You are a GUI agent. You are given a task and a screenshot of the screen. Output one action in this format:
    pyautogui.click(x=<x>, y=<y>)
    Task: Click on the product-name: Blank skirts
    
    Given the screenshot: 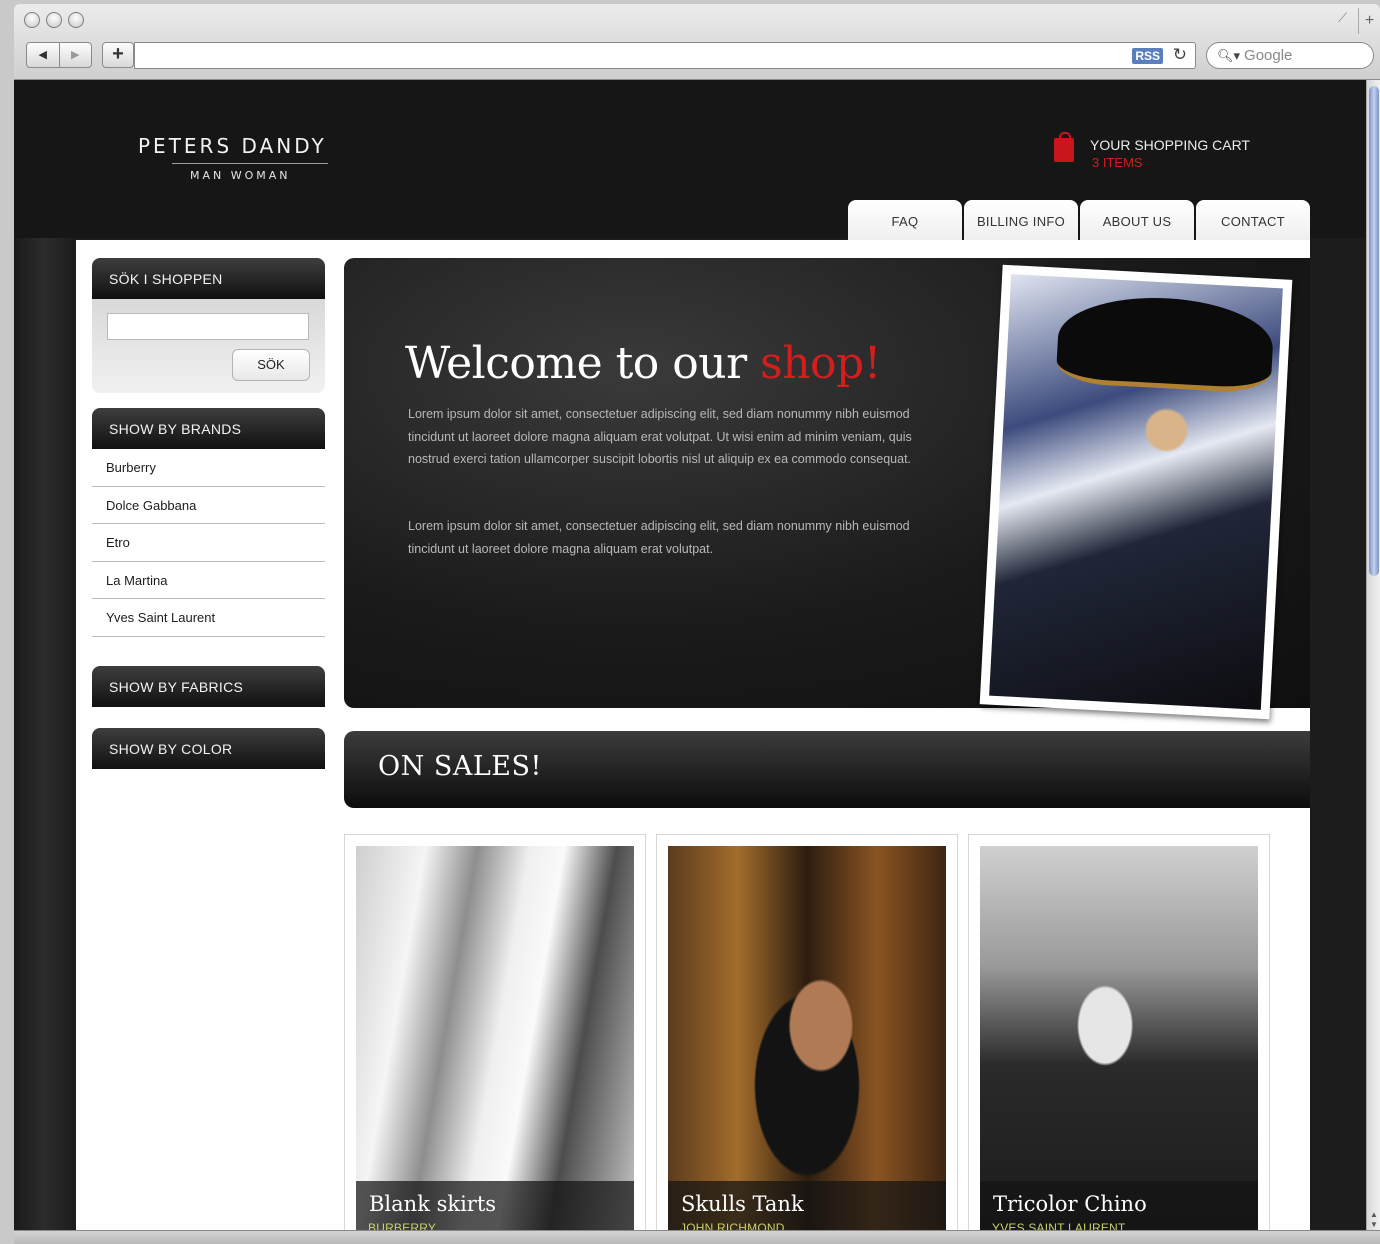 What is the action you would take?
    pyautogui.click(x=432, y=1204)
    